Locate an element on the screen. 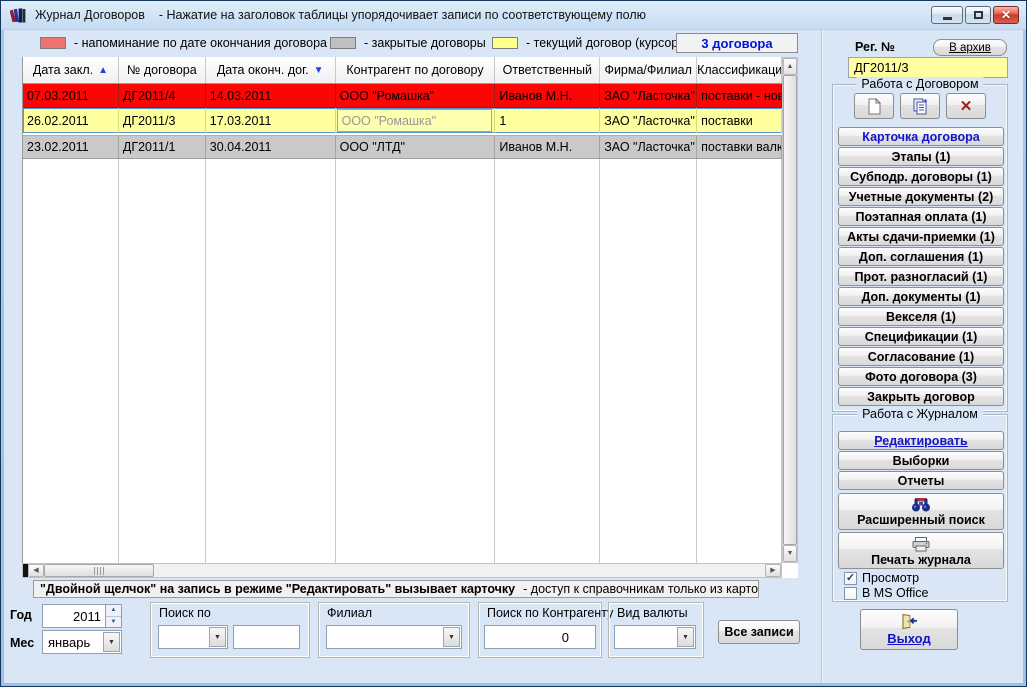 The image size is (1027, 687). contract-card-button: Карточка договора is located at coordinates (921, 136).